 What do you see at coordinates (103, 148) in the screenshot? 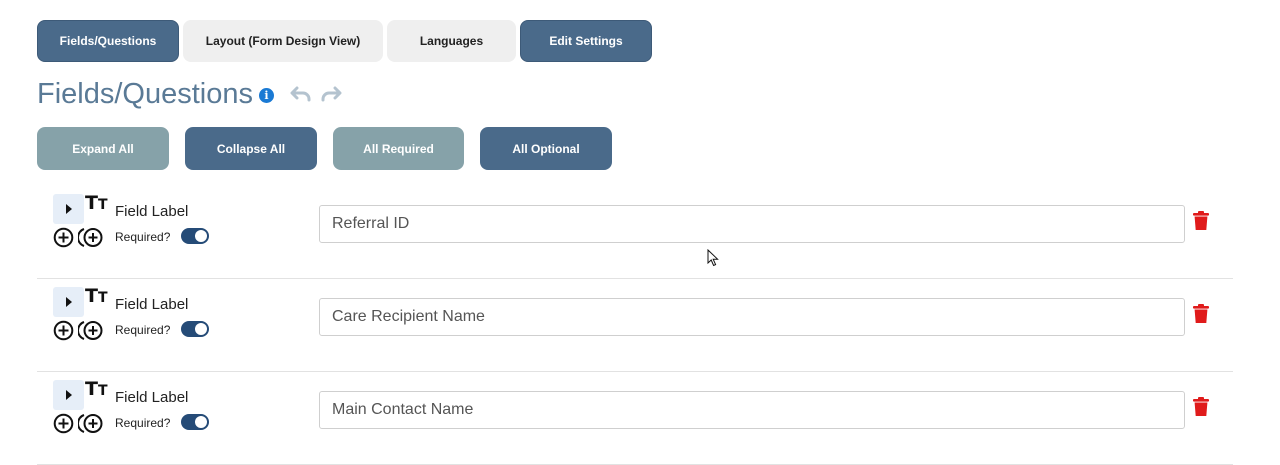
I see `expand-all-button: Expand All` at bounding box center [103, 148].